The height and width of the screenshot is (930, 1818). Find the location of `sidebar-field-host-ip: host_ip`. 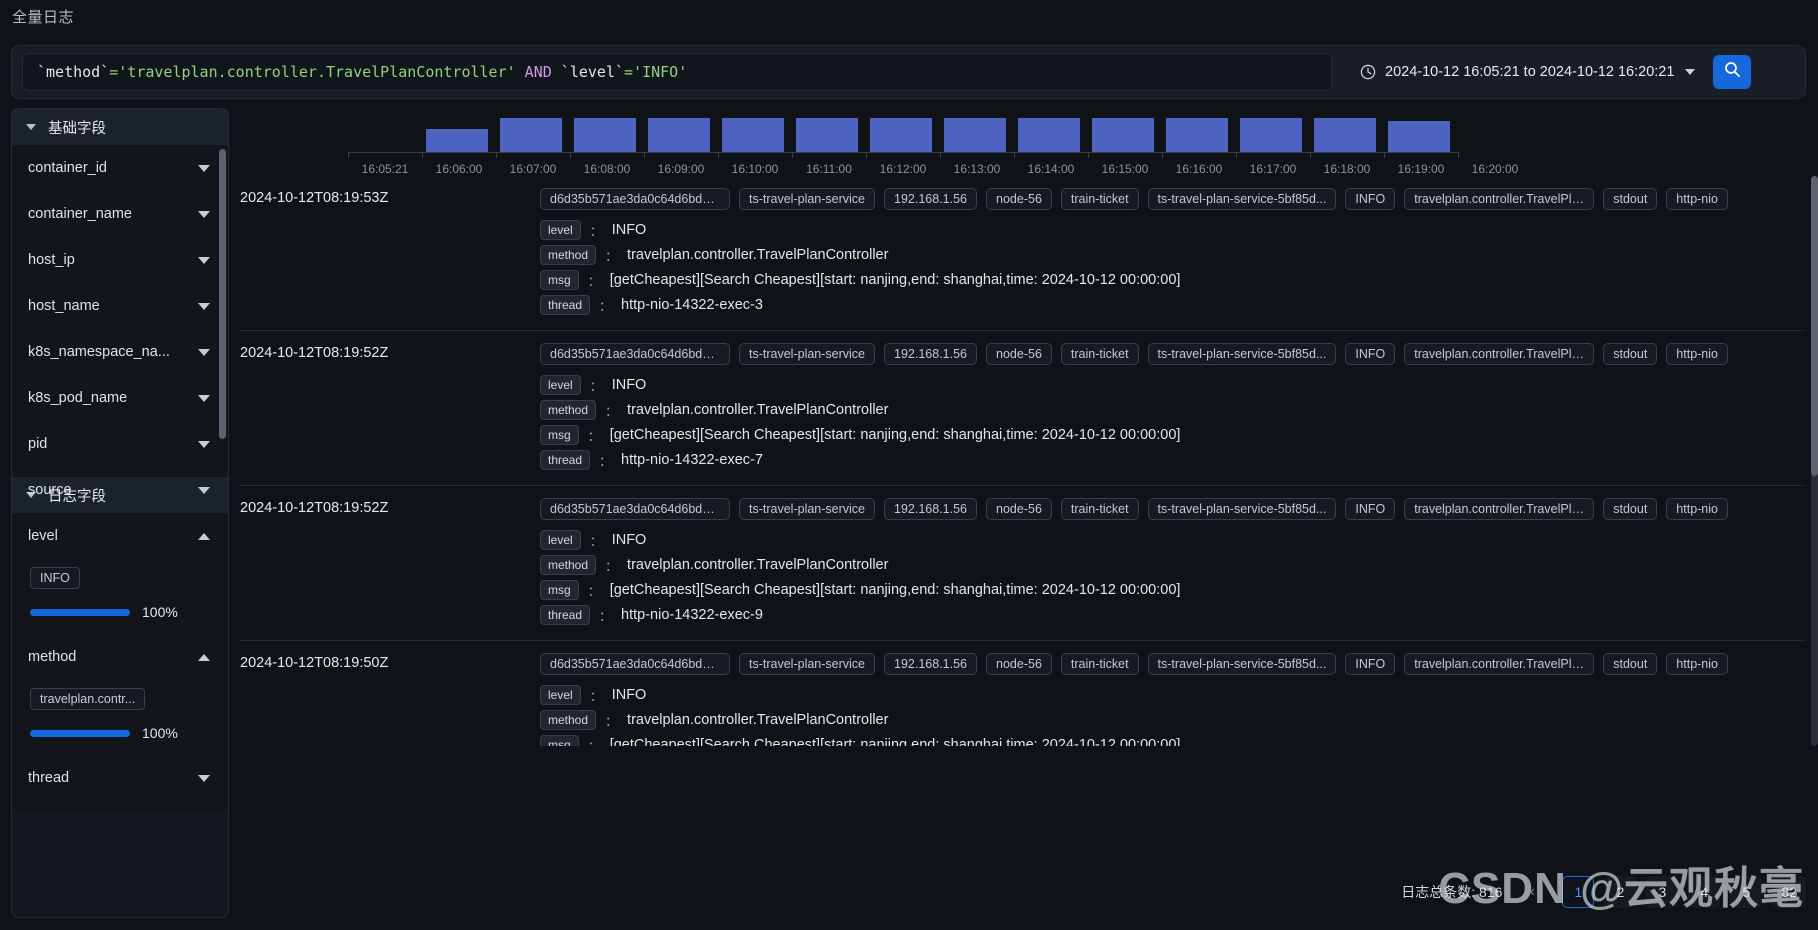

sidebar-field-host-ip: host_ip is located at coordinates (120, 260).